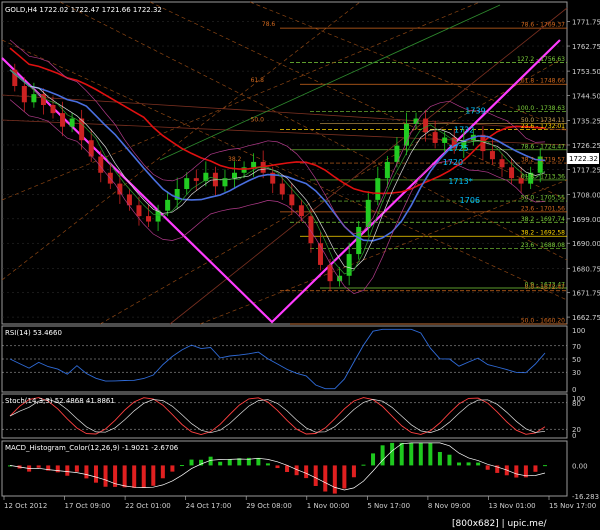 The image size is (600, 530). What do you see at coordinates (586, 97) in the screenshot?
I see `price-tick-label: 1744.50` at bounding box center [586, 97].